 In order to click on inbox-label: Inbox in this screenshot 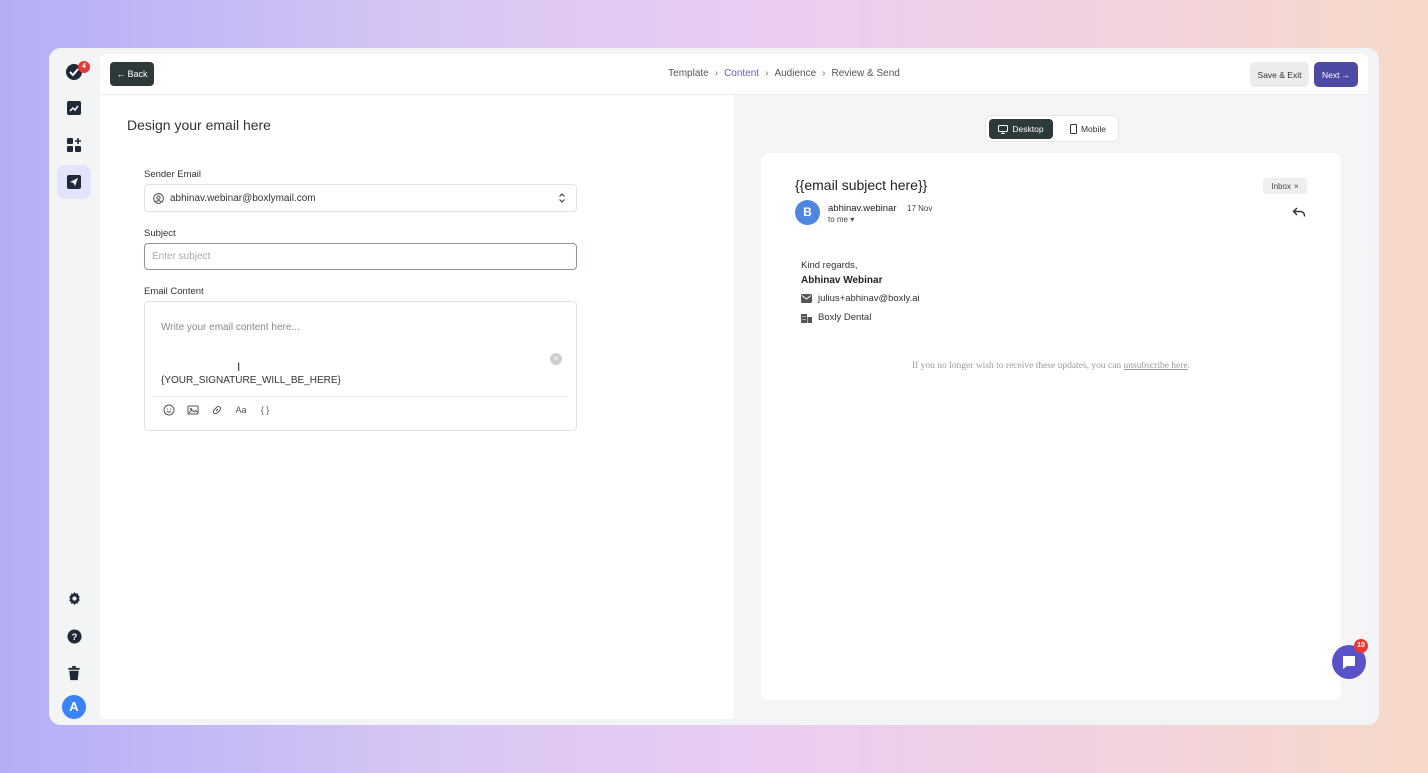, I will do `click(1281, 186)`.